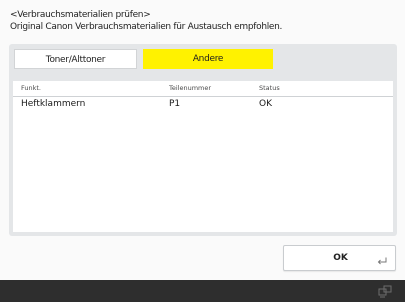 Image resolution: width=405 pixels, height=302 pixels. I want to click on column-header-part-number: Teilenummer, so click(190, 88).